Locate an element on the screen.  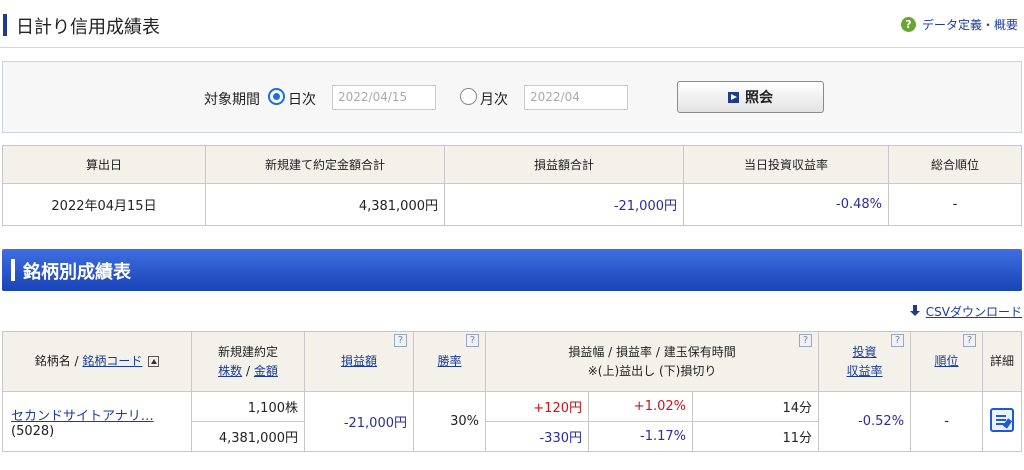
monthly-date-input: 2022/04 is located at coordinates (576, 97).